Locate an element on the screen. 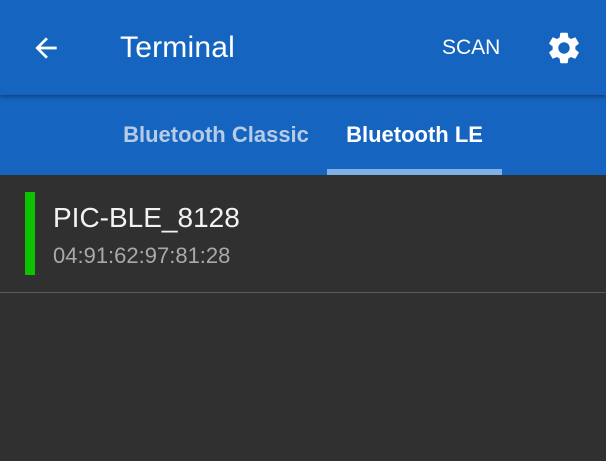 The height and width of the screenshot is (461, 606). settings-button is located at coordinates (564, 48).